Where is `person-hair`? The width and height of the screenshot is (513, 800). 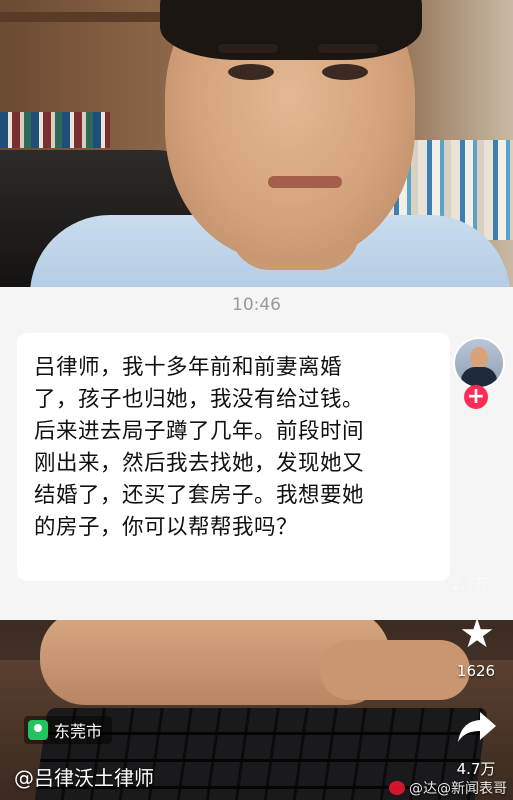 person-hair is located at coordinates (291, 30).